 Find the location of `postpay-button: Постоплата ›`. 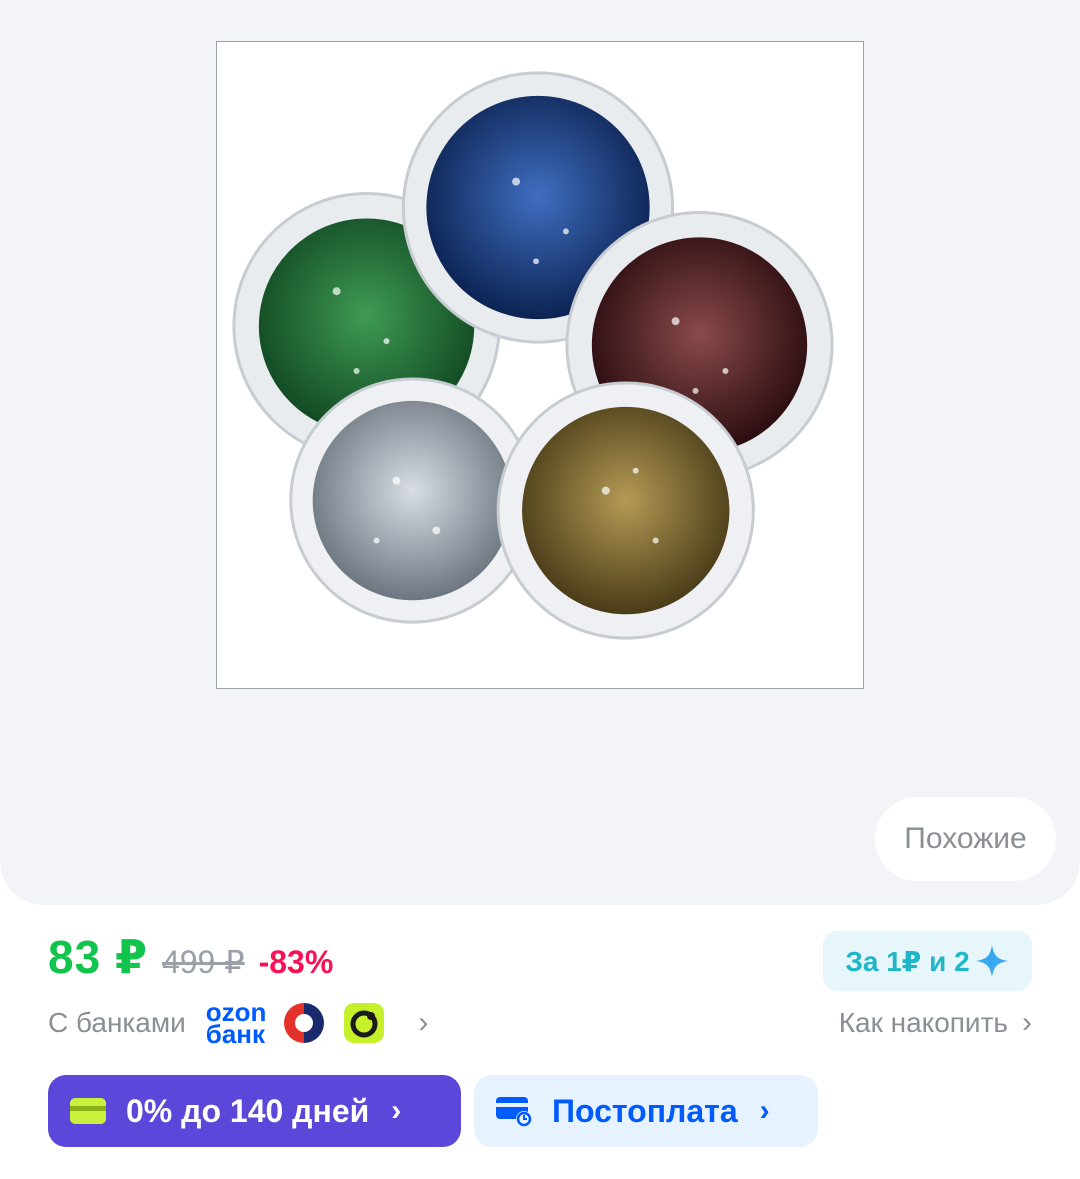

postpay-button: Постоплата › is located at coordinates (646, 1111).